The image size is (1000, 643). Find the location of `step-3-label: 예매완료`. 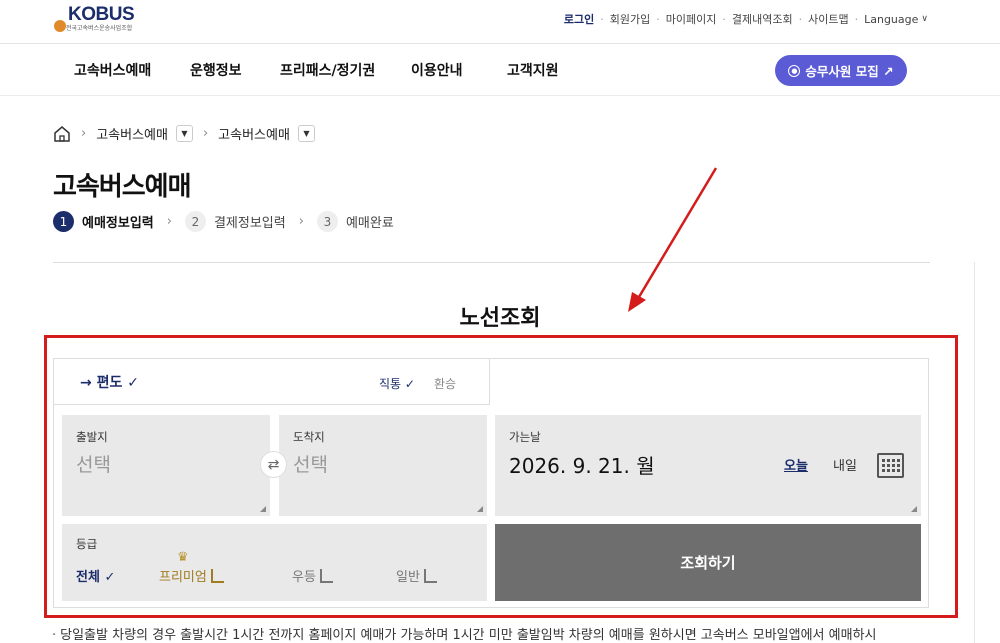

step-3-label: 예매완료 is located at coordinates (369, 223).